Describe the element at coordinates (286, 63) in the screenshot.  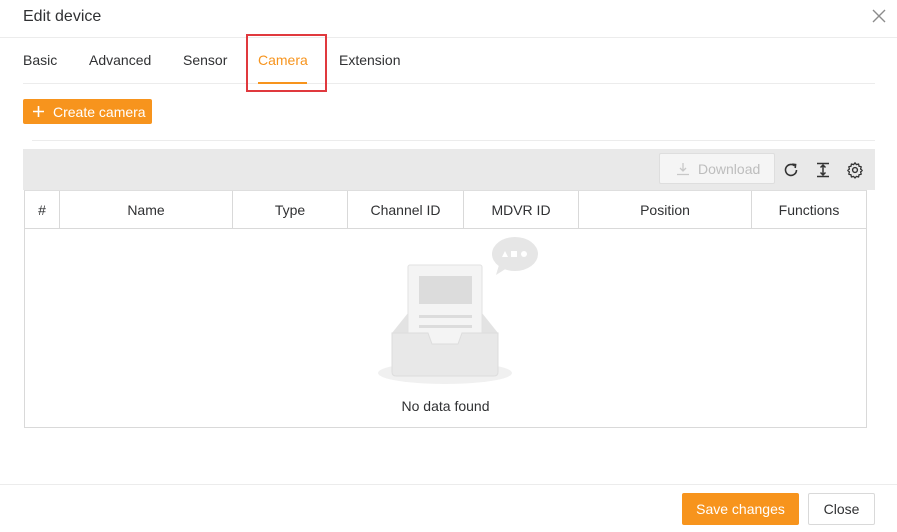
I see `tab-highlight-box` at that location.